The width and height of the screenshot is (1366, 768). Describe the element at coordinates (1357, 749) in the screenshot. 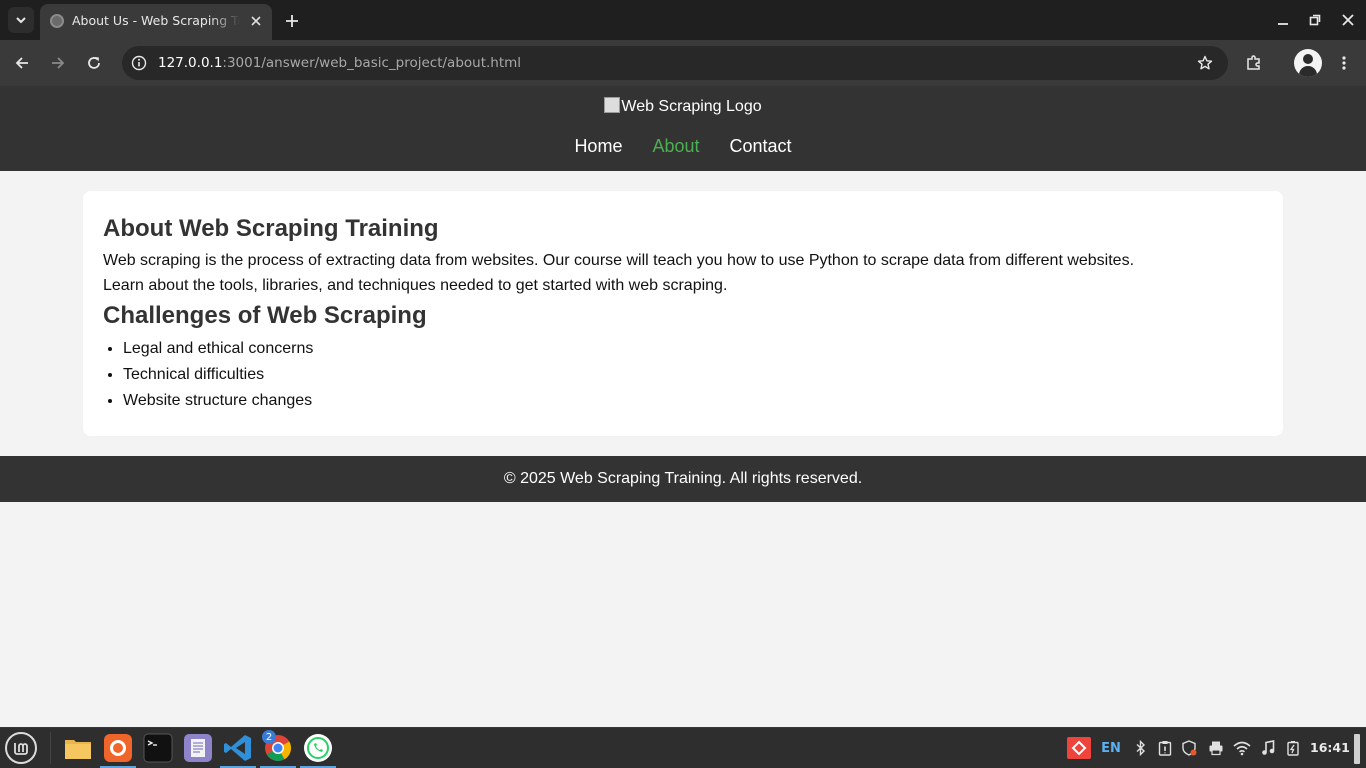

I see `show-desktop-button` at that location.